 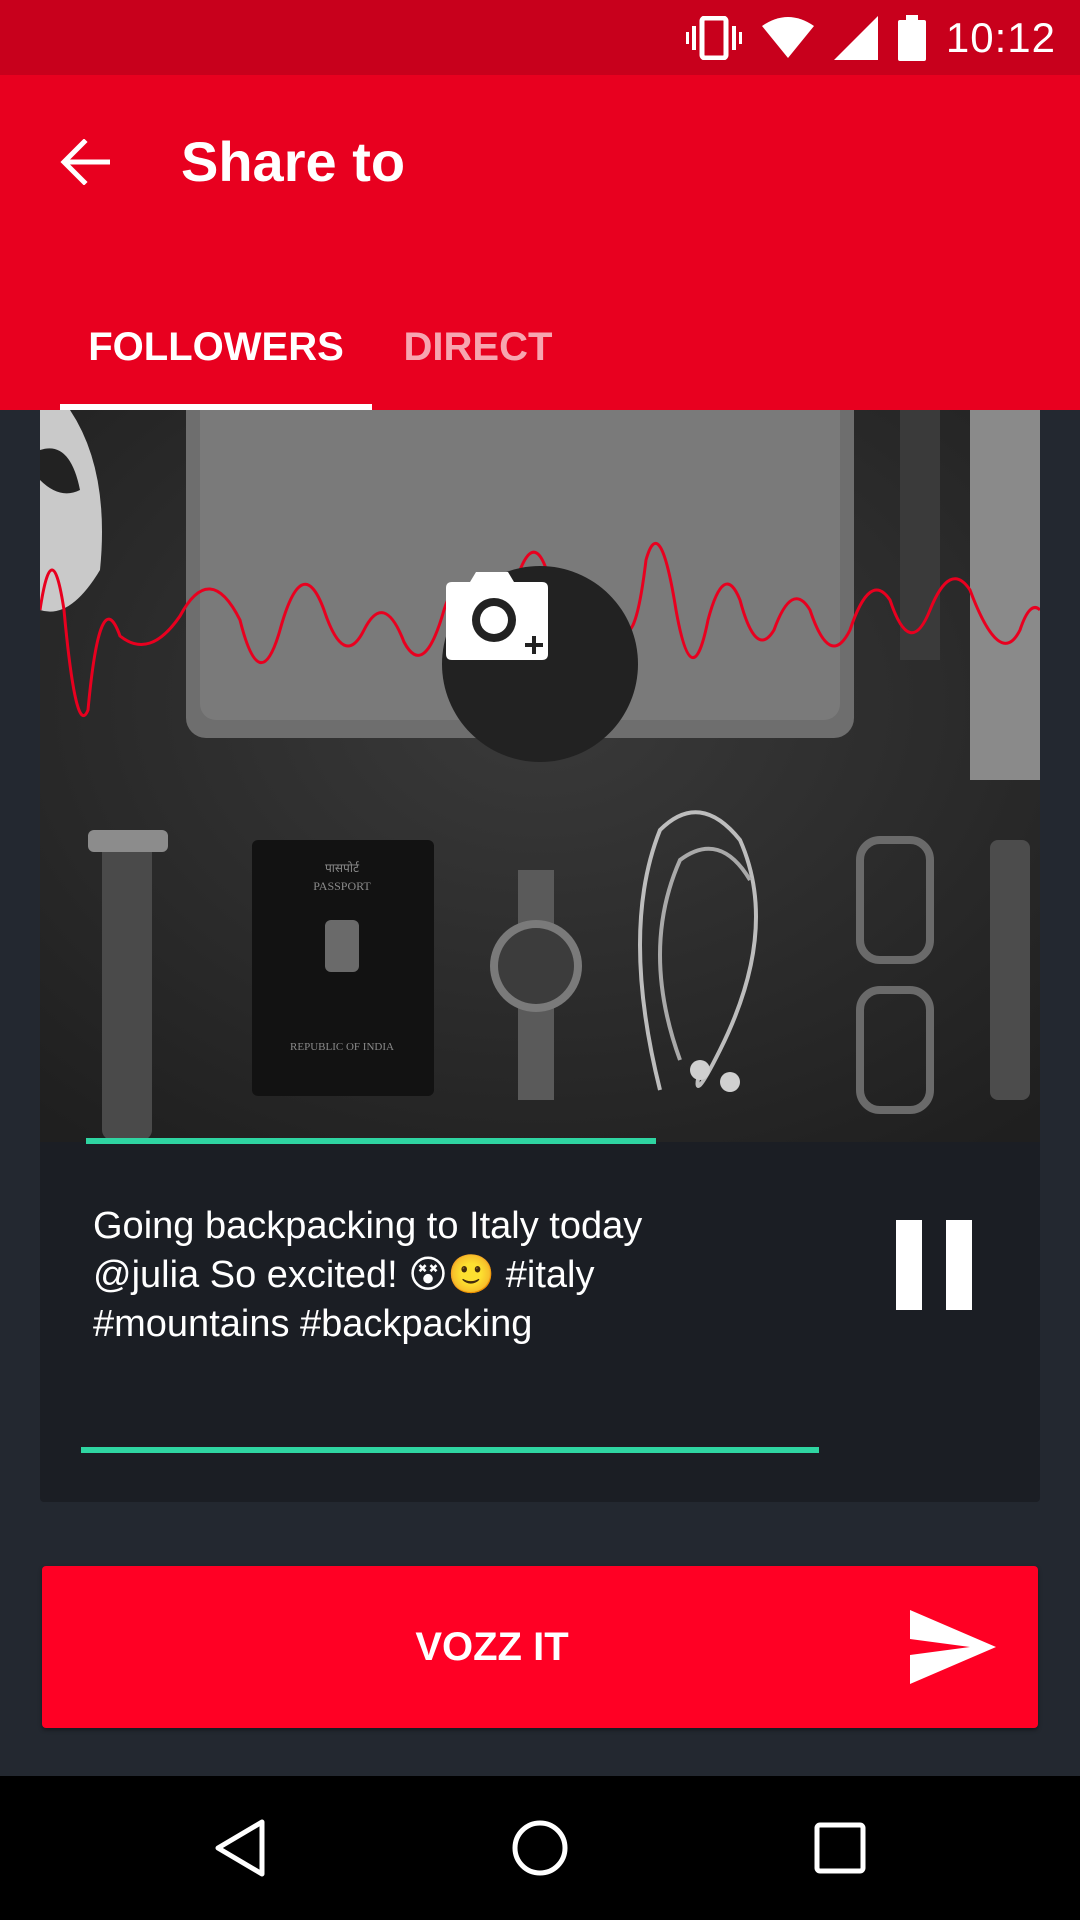 What do you see at coordinates (371, 1141) in the screenshot?
I see `playback-progress` at bounding box center [371, 1141].